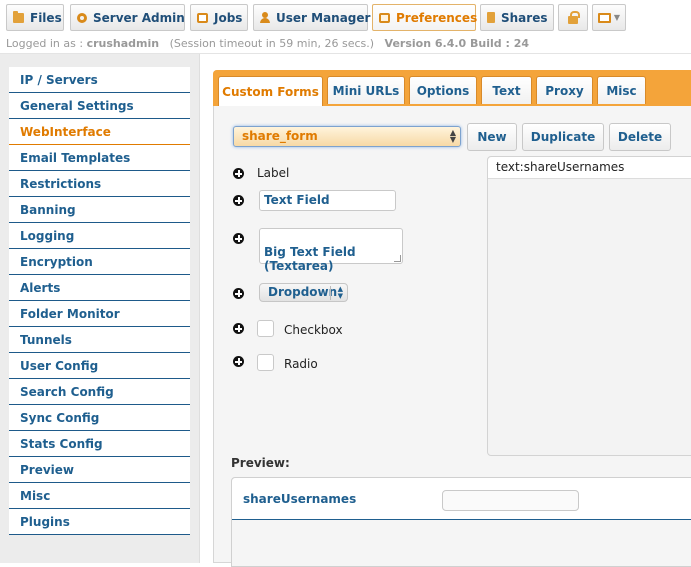 The width and height of the screenshot is (691, 567). Describe the element at coordinates (330, 293) in the screenshot. I see `dropdown-divider` at that location.